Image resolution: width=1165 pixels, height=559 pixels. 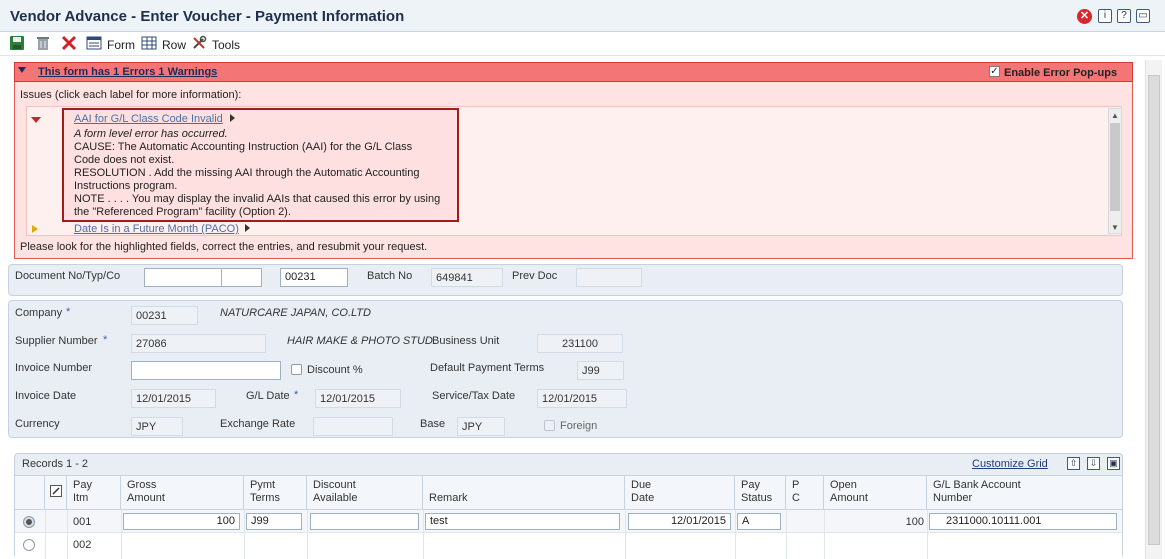 What do you see at coordinates (1024, 493) in the screenshot?
I see `grid-header-gl-bank: G/L Bank Account Number` at bounding box center [1024, 493].